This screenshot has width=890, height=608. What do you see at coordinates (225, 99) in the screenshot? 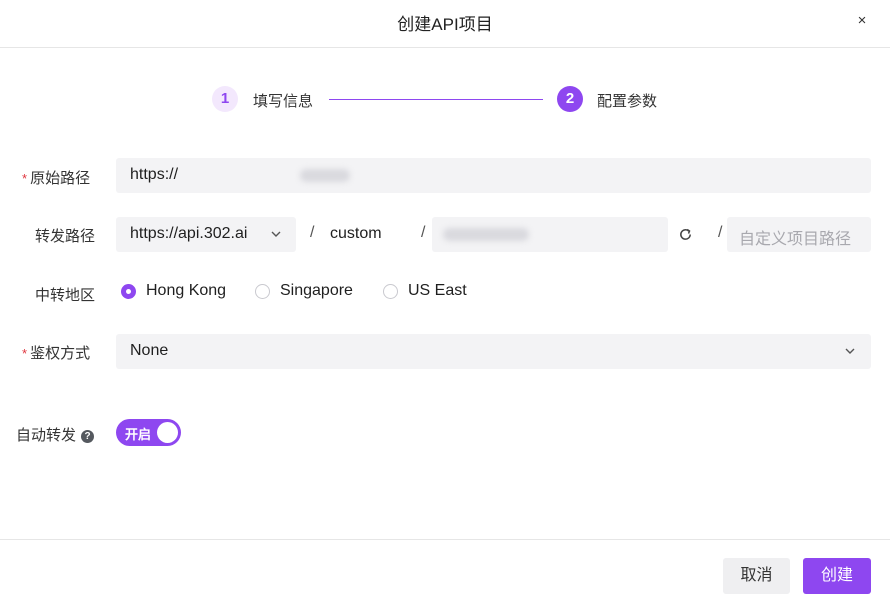
I see `step-1-number: 1` at bounding box center [225, 99].